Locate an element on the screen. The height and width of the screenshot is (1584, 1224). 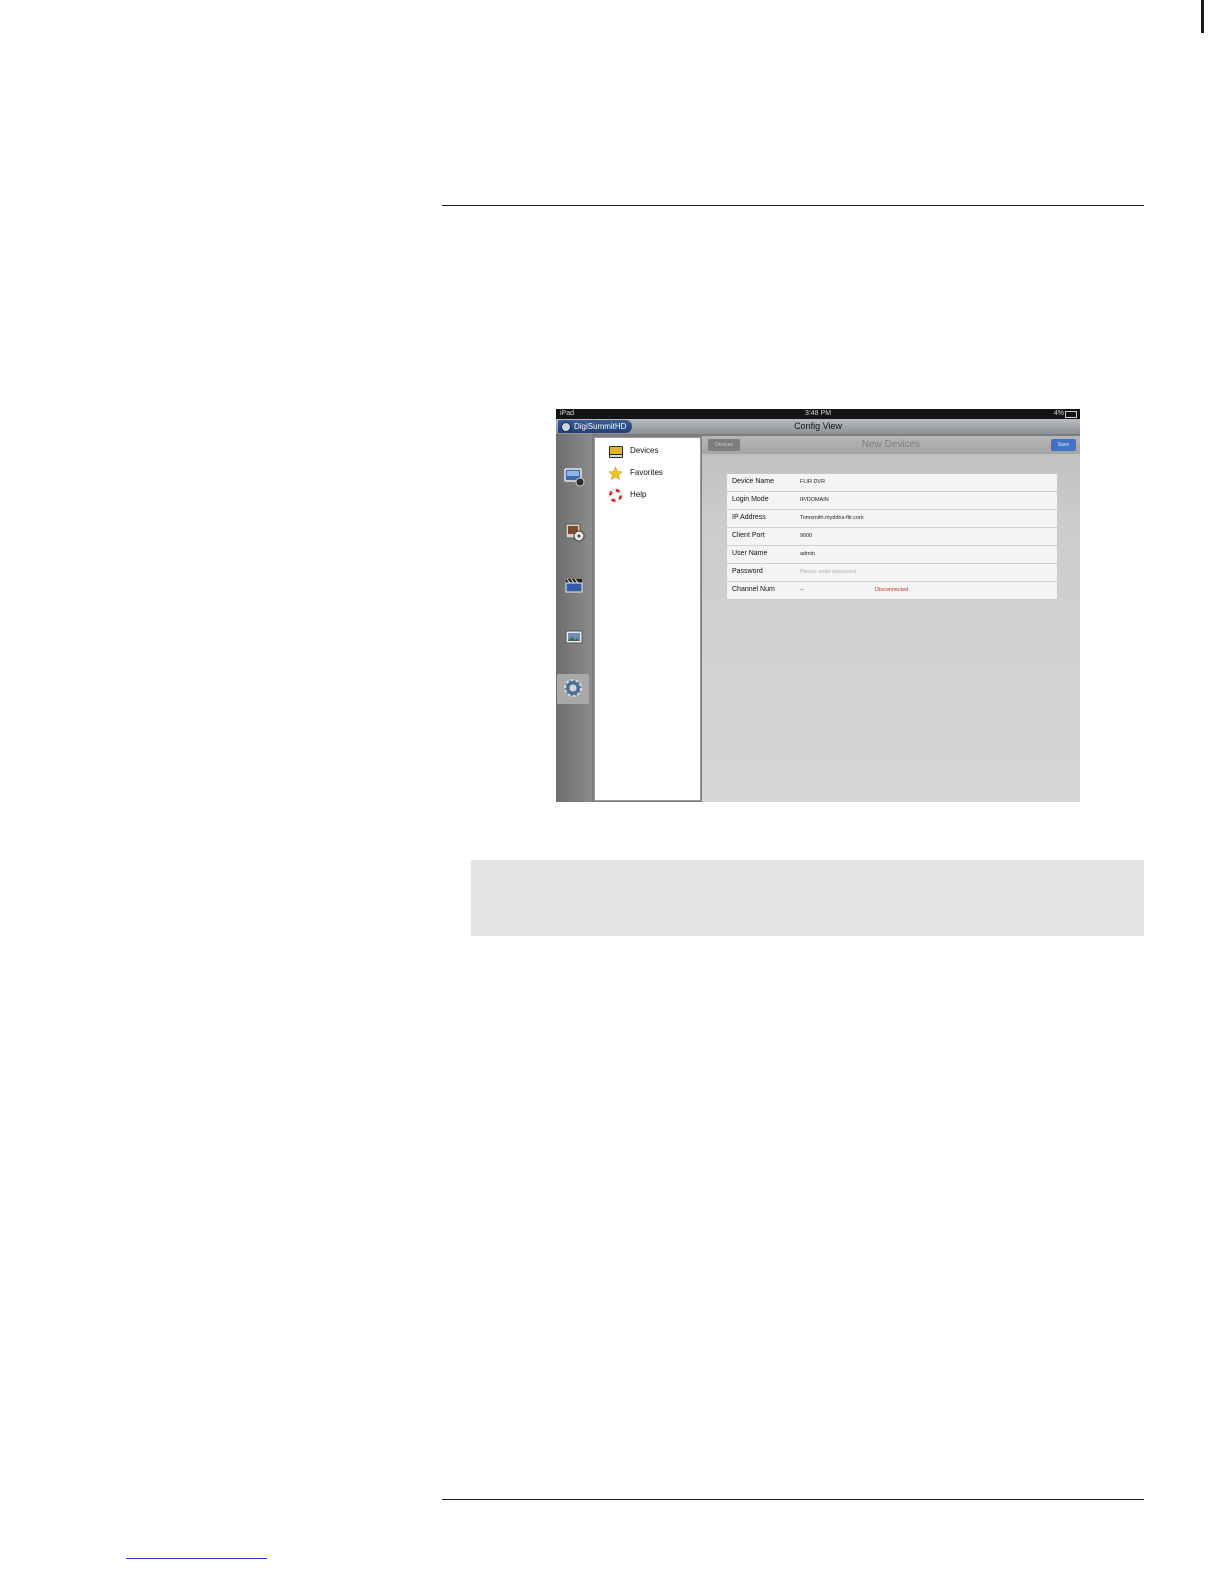
ip-address-value: Tomsmith.myddns-flir.com is located at coordinates (832, 518).